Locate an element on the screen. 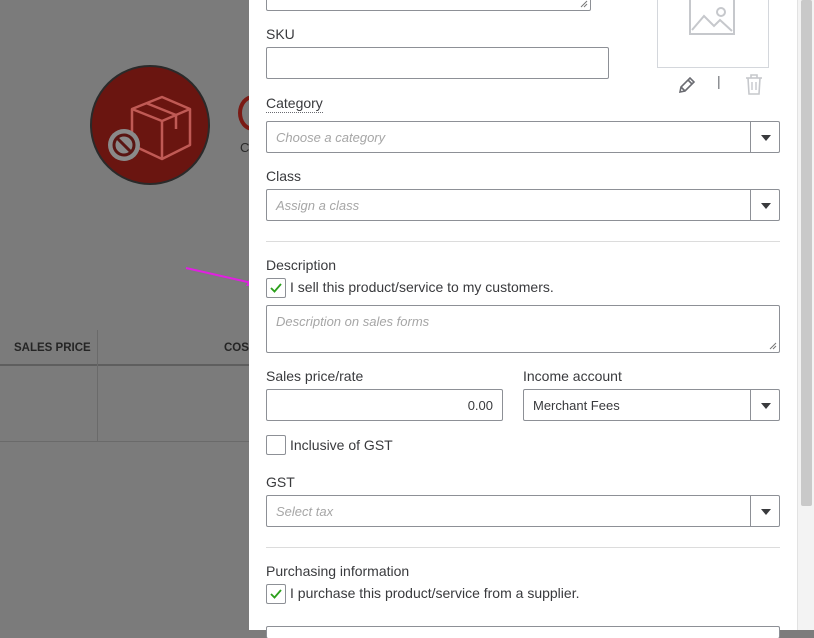 This screenshot has height=638, width=814. gst-placeholder: Select tax is located at coordinates (305, 511).